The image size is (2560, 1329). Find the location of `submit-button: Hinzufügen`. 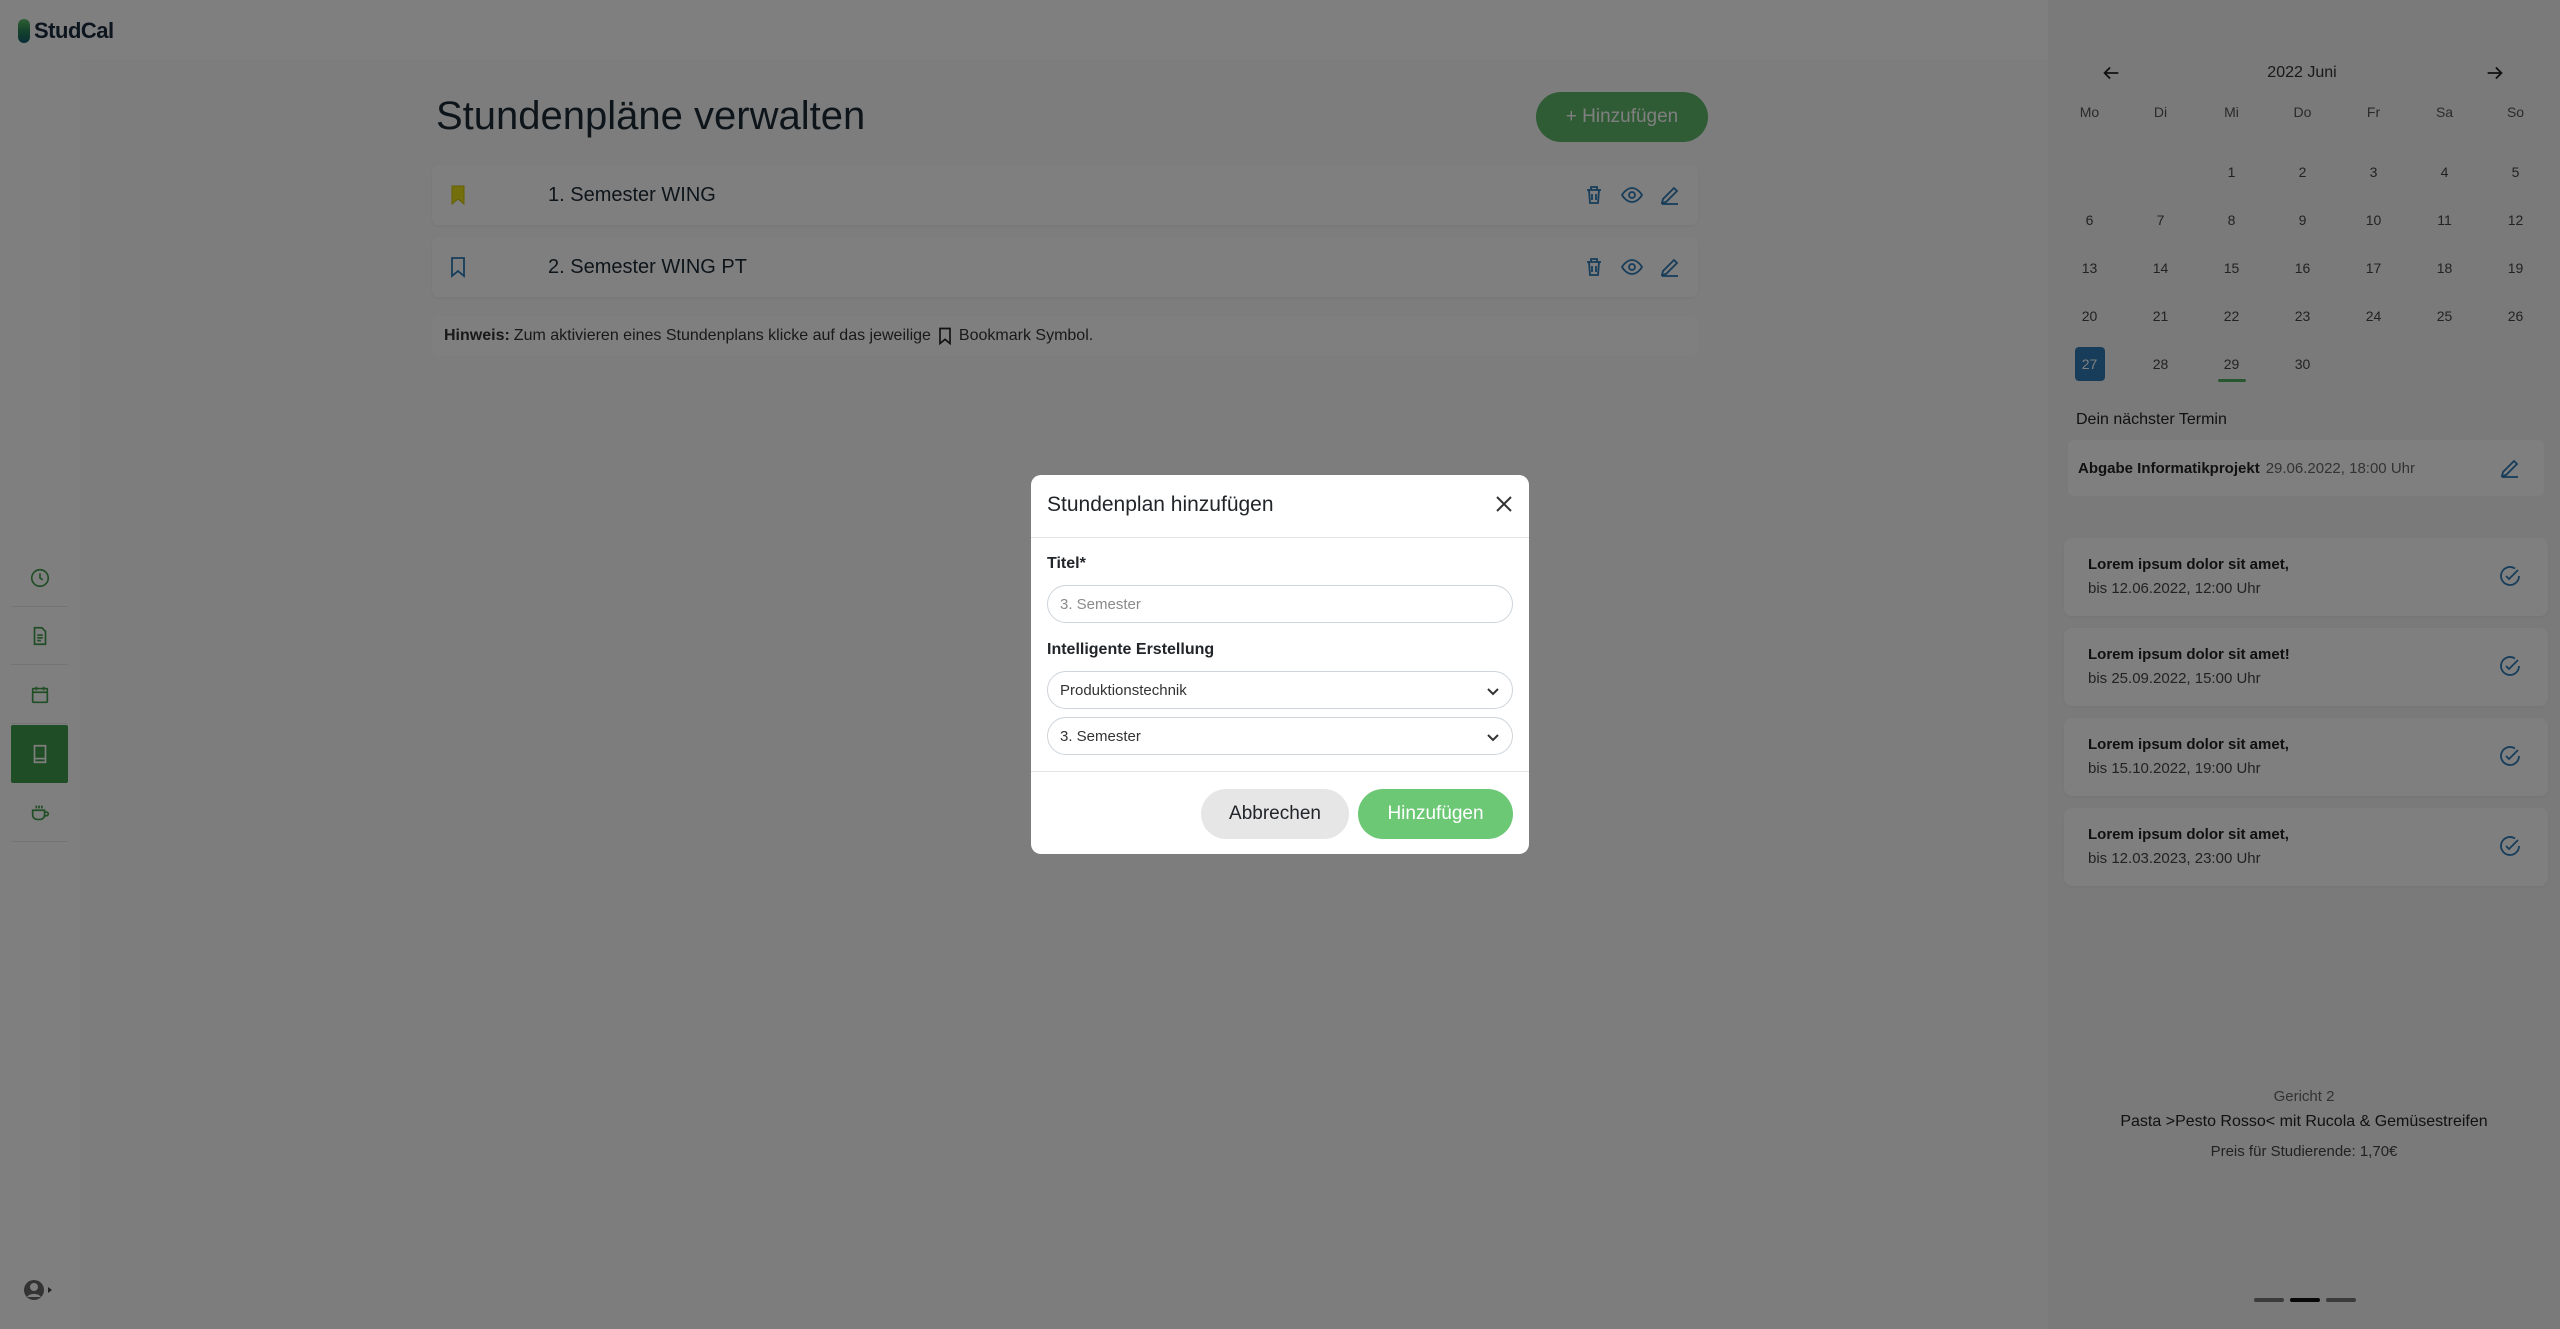

submit-button: Hinzufügen is located at coordinates (1435, 814).